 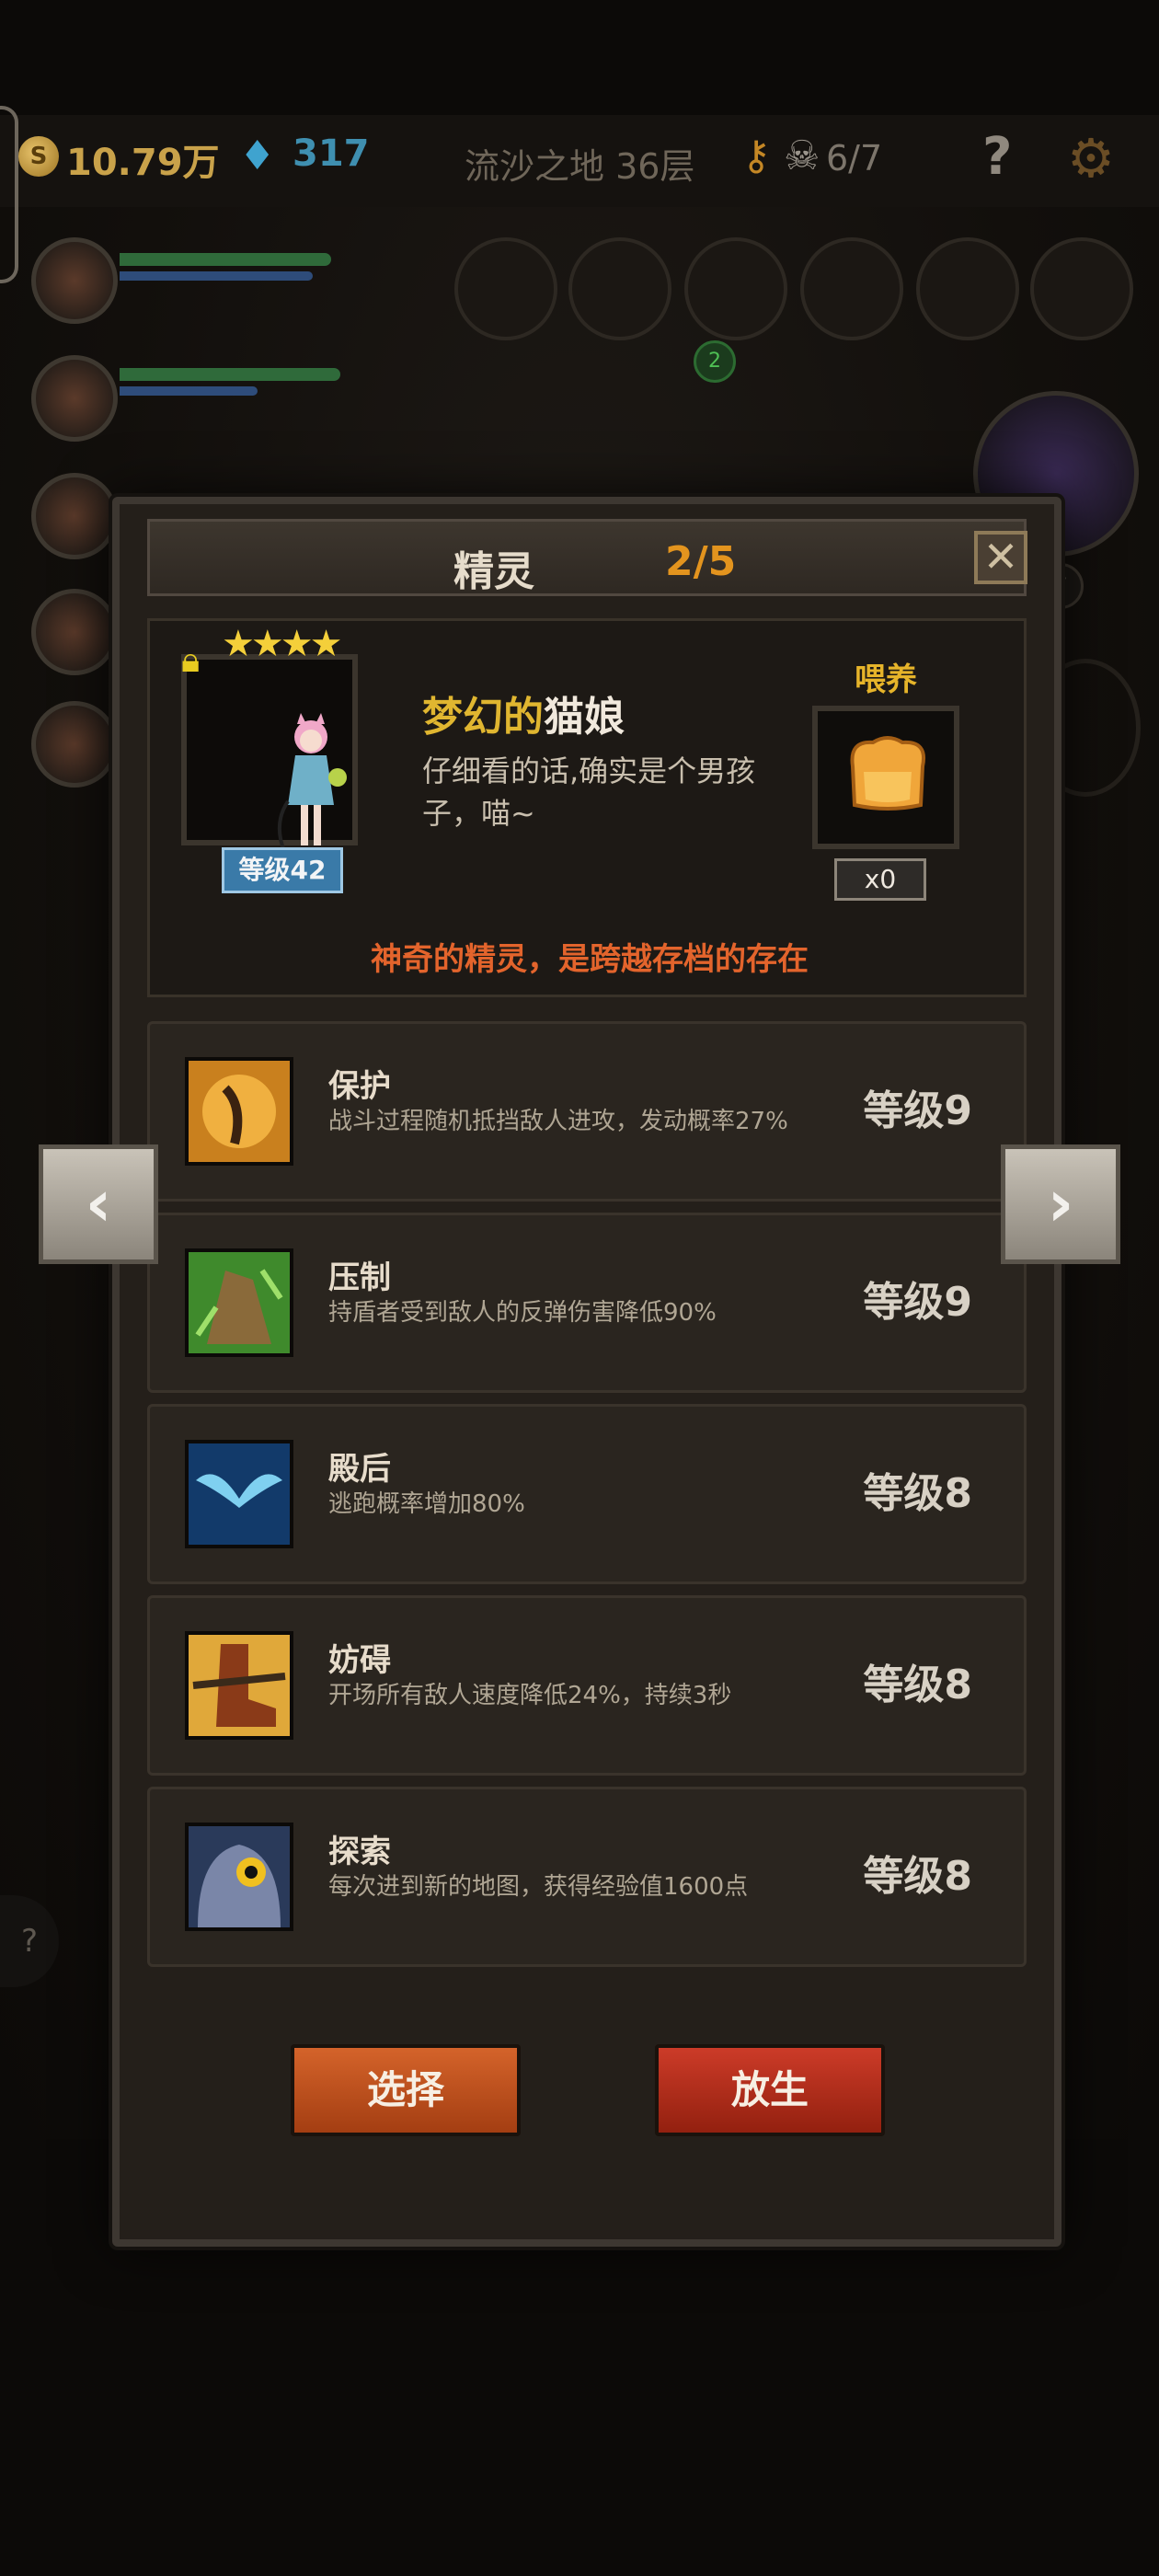 What do you see at coordinates (887, 773) in the screenshot?
I see `bread-icon` at bounding box center [887, 773].